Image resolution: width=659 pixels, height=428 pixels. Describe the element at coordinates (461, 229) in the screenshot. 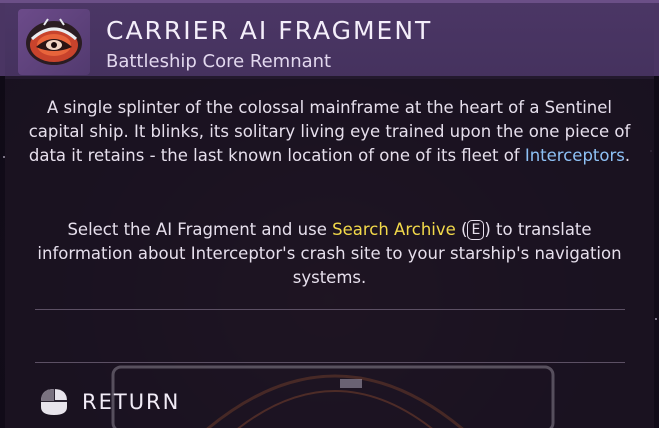

I see `instruction-paren: (` at that location.